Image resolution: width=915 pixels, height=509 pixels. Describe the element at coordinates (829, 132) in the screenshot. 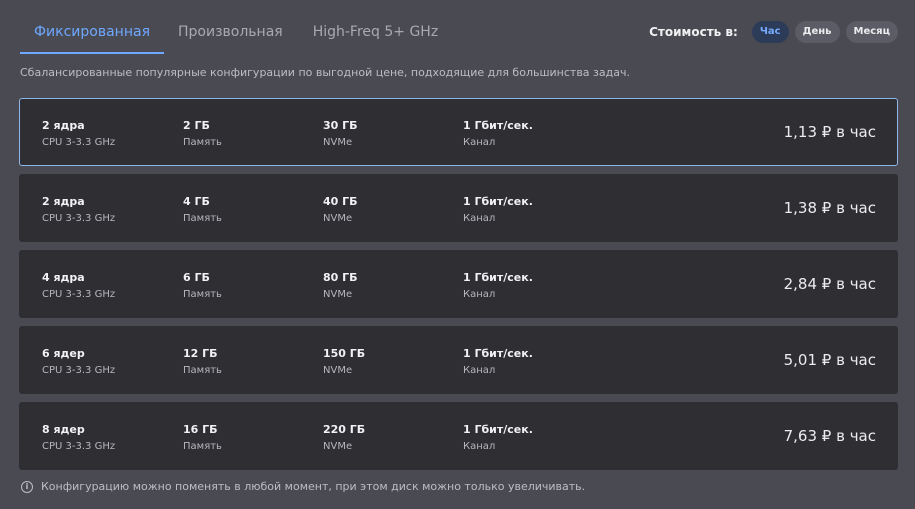

I see `price: 1,13 ₽ в час` at that location.